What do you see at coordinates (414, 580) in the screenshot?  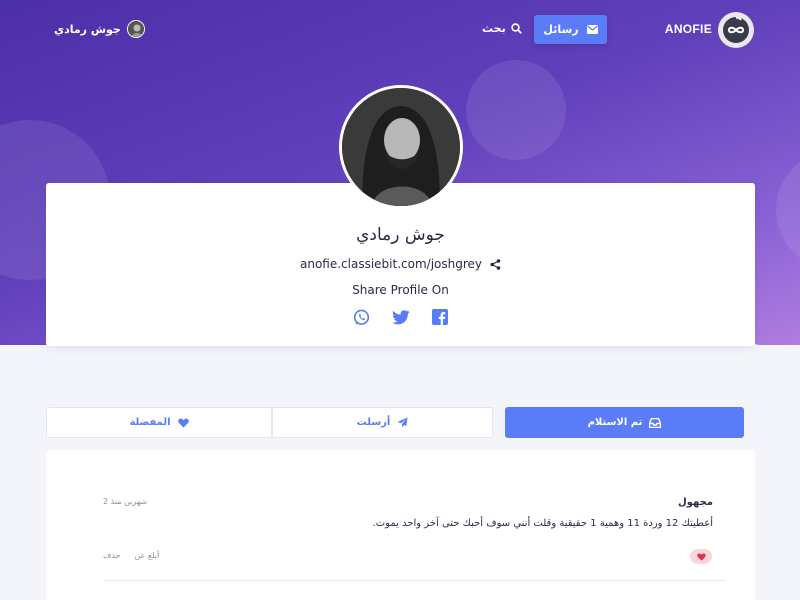 I see `divider` at bounding box center [414, 580].